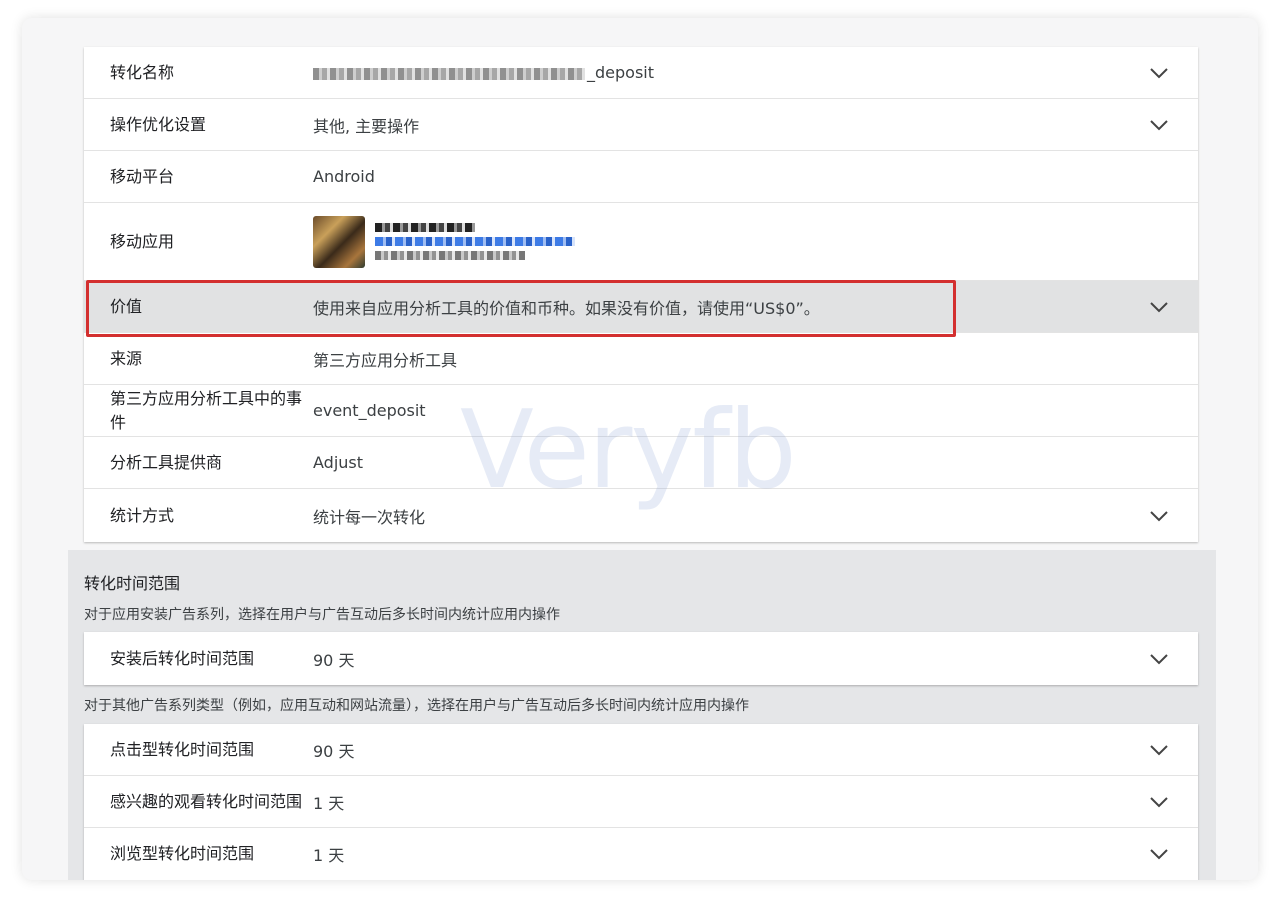  What do you see at coordinates (641, 177) in the screenshot?
I see `row-mobile-platform: 移动平台 Android` at bounding box center [641, 177].